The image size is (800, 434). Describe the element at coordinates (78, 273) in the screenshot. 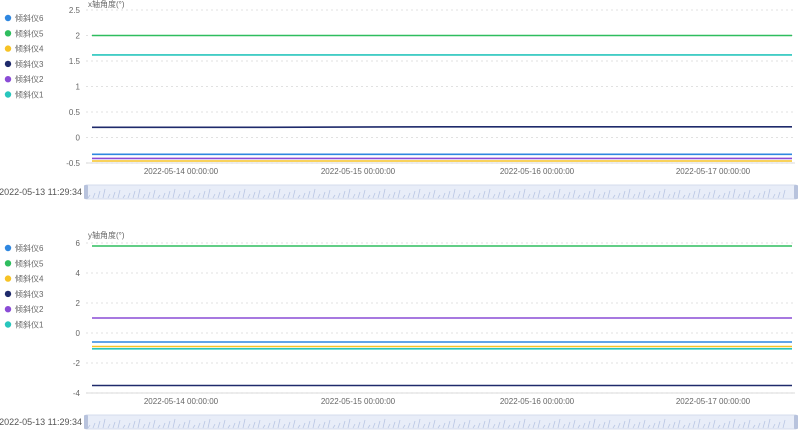

I see `y-tick-label: 4` at that location.